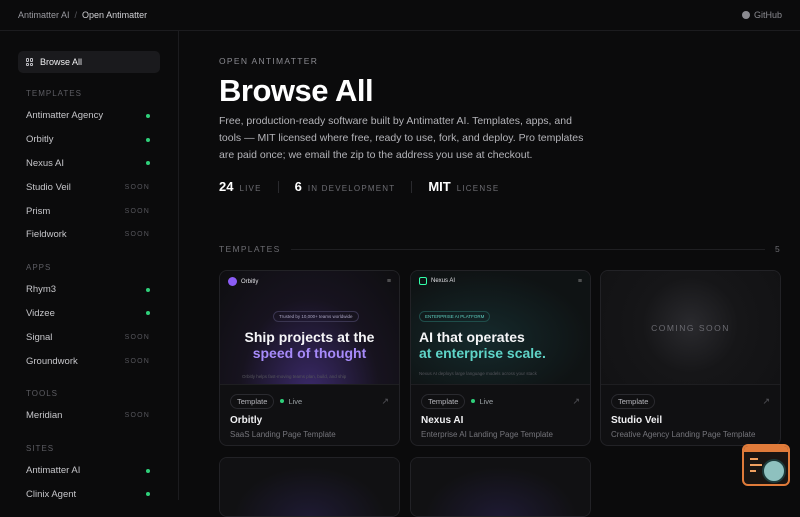 The width and height of the screenshot is (800, 517). What do you see at coordinates (41, 290) in the screenshot?
I see `sidebar-item-label: Rhym3` at bounding box center [41, 290].